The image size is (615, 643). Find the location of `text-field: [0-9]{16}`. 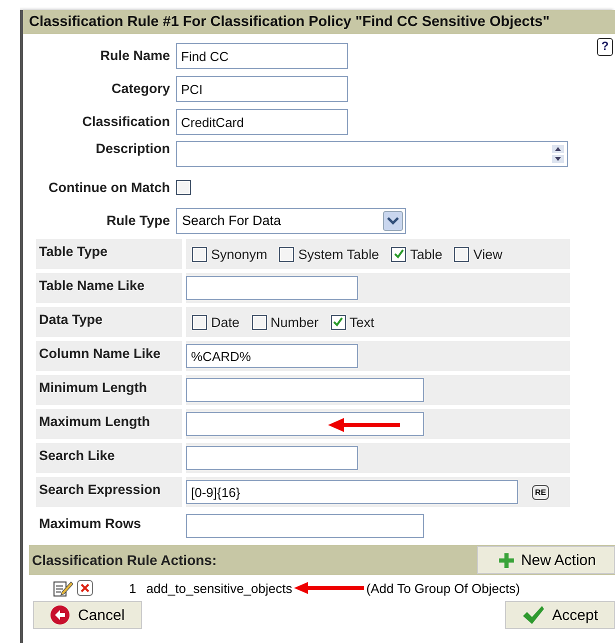

text-field: [0-9]{16} is located at coordinates (352, 492).